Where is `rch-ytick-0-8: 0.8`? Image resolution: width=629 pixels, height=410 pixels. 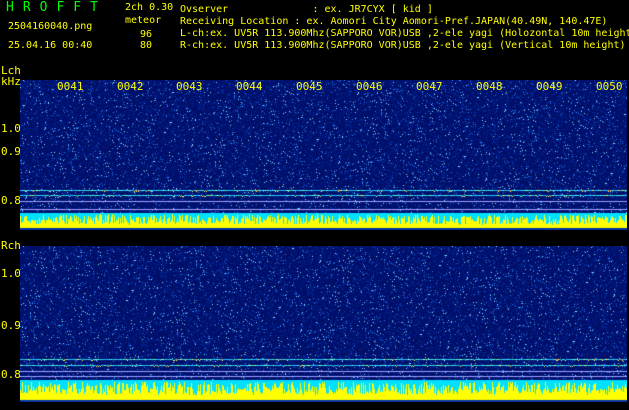 rch-ytick-0-8: 0.8 is located at coordinates (11, 374).